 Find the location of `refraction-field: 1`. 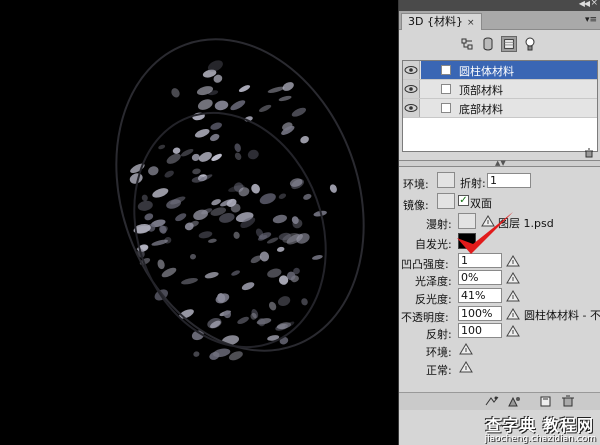

refraction-field: 1 is located at coordinates (509, 180).